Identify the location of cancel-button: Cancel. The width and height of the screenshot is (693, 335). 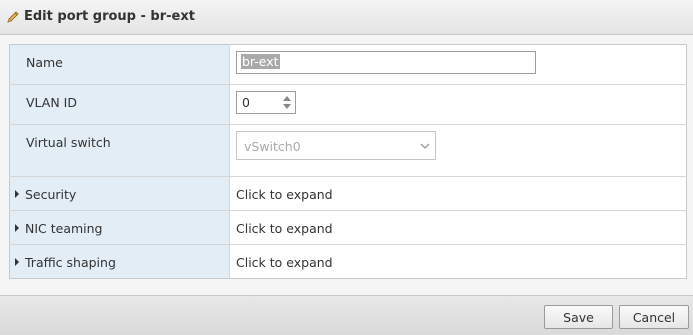
(654, 317).